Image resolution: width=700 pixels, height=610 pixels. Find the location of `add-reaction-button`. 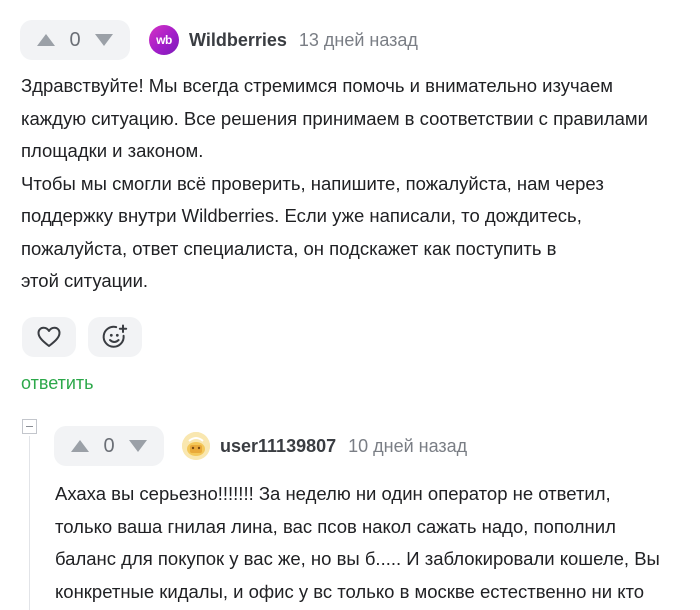

add-reaction-button is located at coordinates (115, 337).